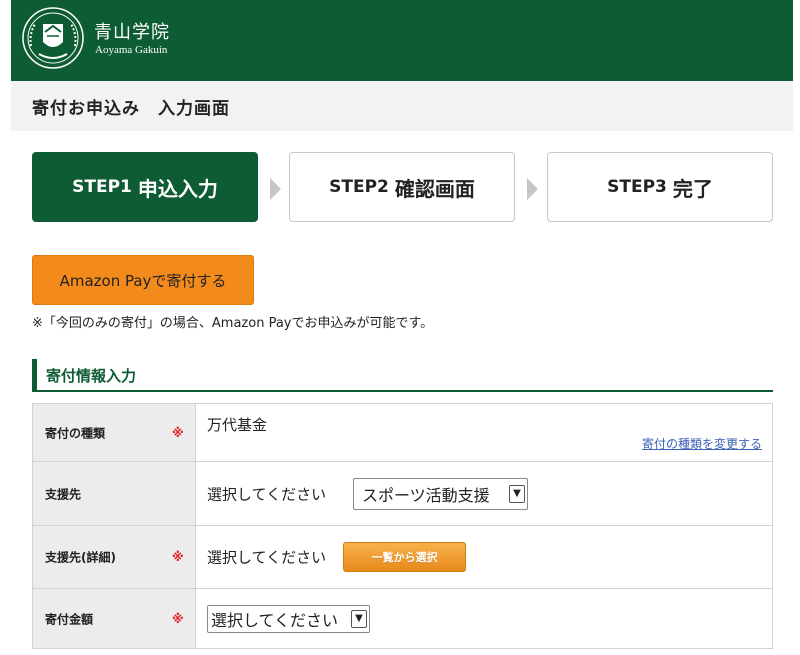  I want to click on form-row-support-detail: 支援先(詳細) ※ 選択してください 一覧から選択, so click(402, 557).